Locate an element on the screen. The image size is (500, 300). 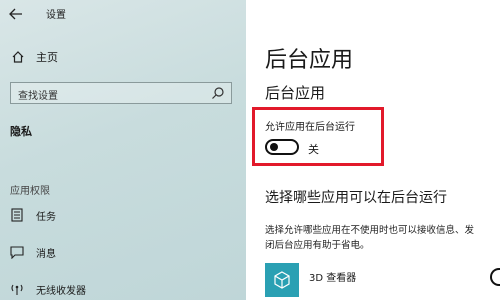
app-tile is located at coordinates (282, 280).